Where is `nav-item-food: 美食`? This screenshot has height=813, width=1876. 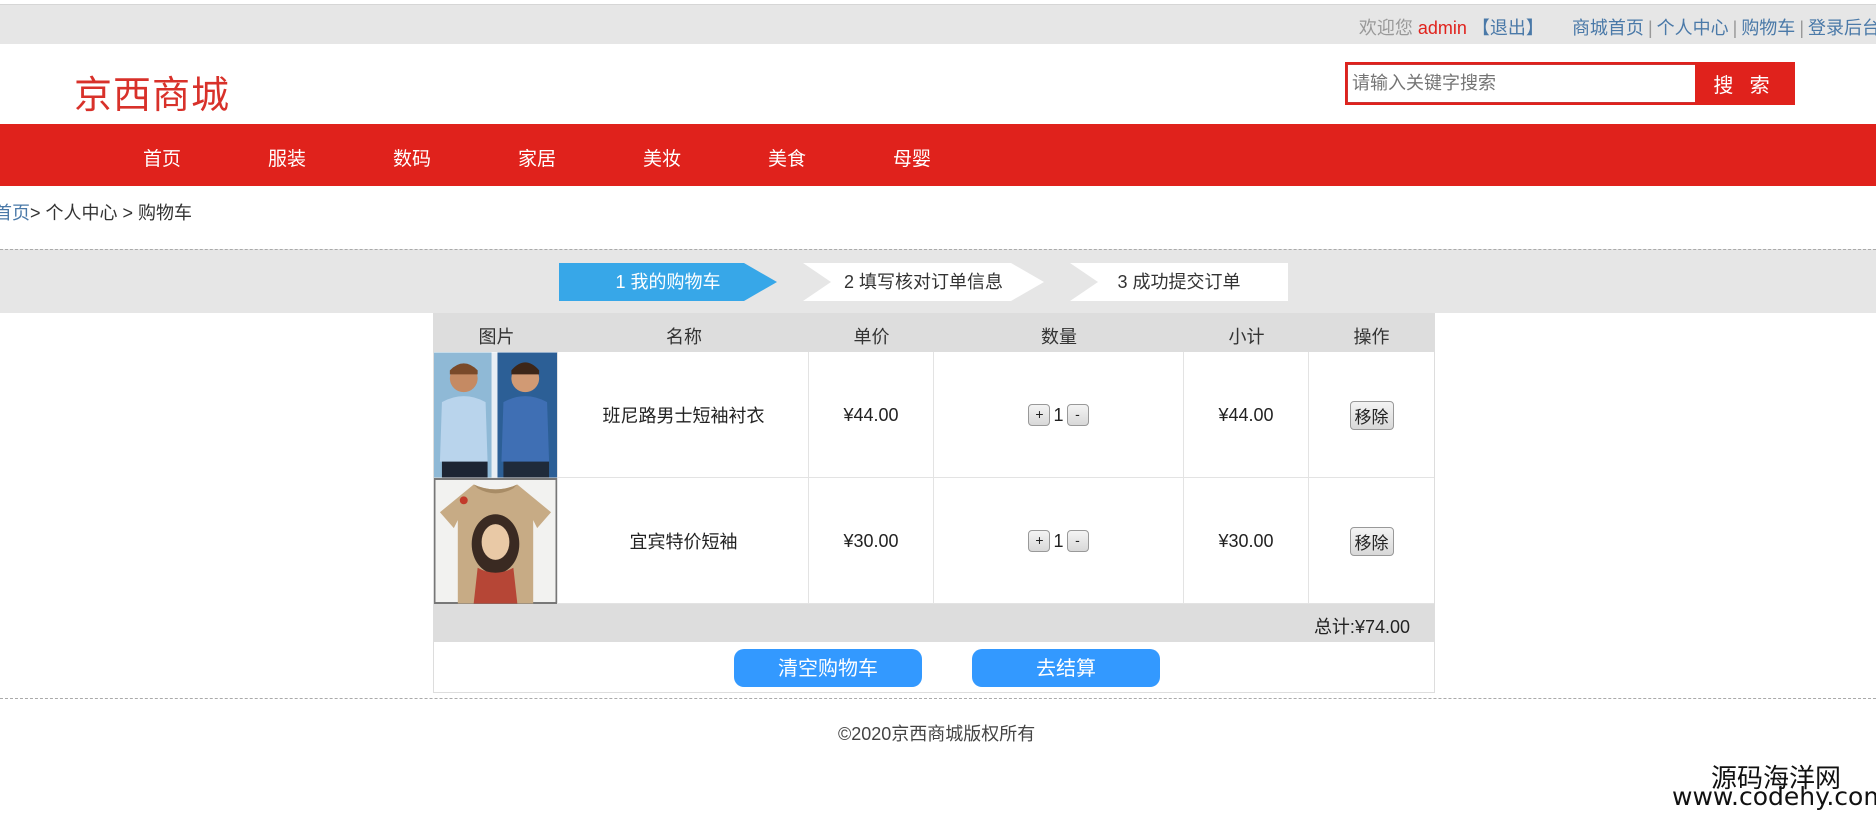 nav-item-food: 美食 is located at coordinates (787, 157).